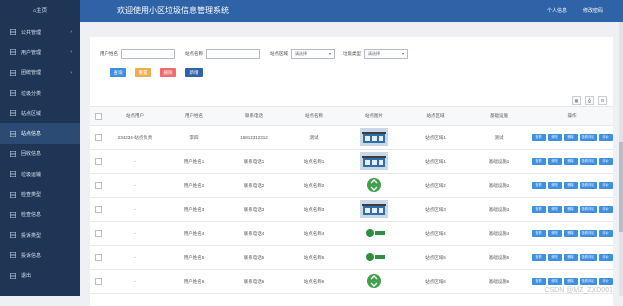  I want to click on chevron-down-icon: ▾, so click(402, 53).